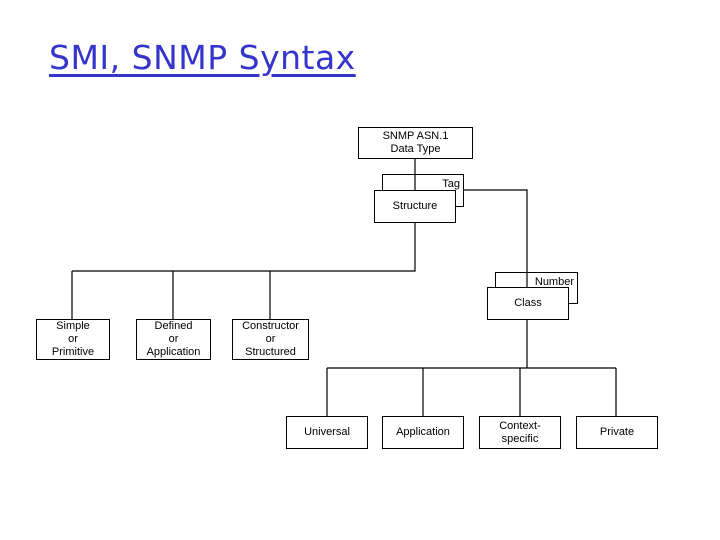 The width and height of the screenshot is (720, 540). Describe the element at coordinates (415, 206) in the screenshot. I see `structure-node: Structure` at that location.